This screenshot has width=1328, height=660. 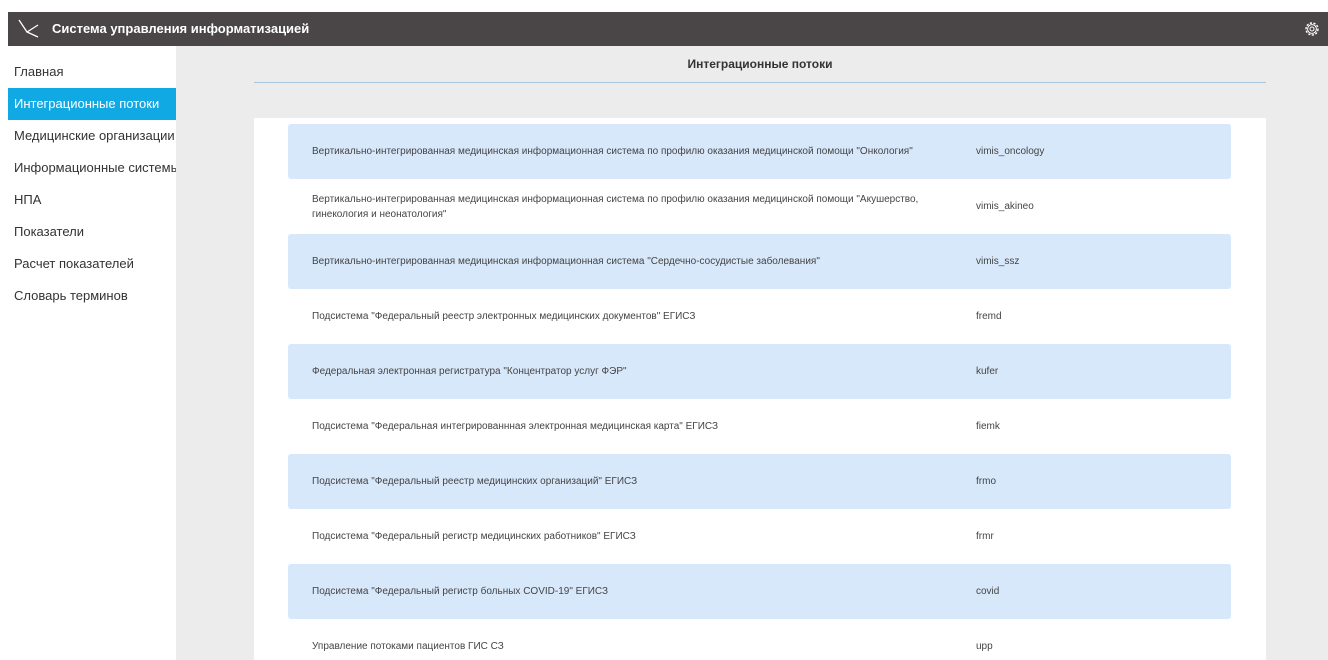 What do you see at coordinates (760, 64) in the screenshot?
I see `page-title: Интеграционные потоки` at bounding box center [760, 64].